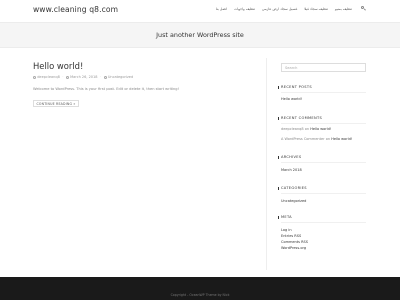 The height and width of the screenshot is (300, 400). I want to click on comment-author-link: A WordPress Commenter, so click(303, 139).